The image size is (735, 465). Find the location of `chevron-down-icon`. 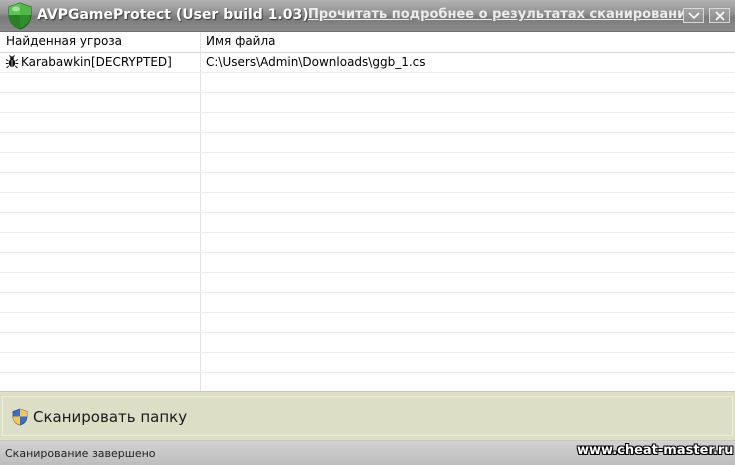

chevron-down-icon is located at coordinates (694, 16).